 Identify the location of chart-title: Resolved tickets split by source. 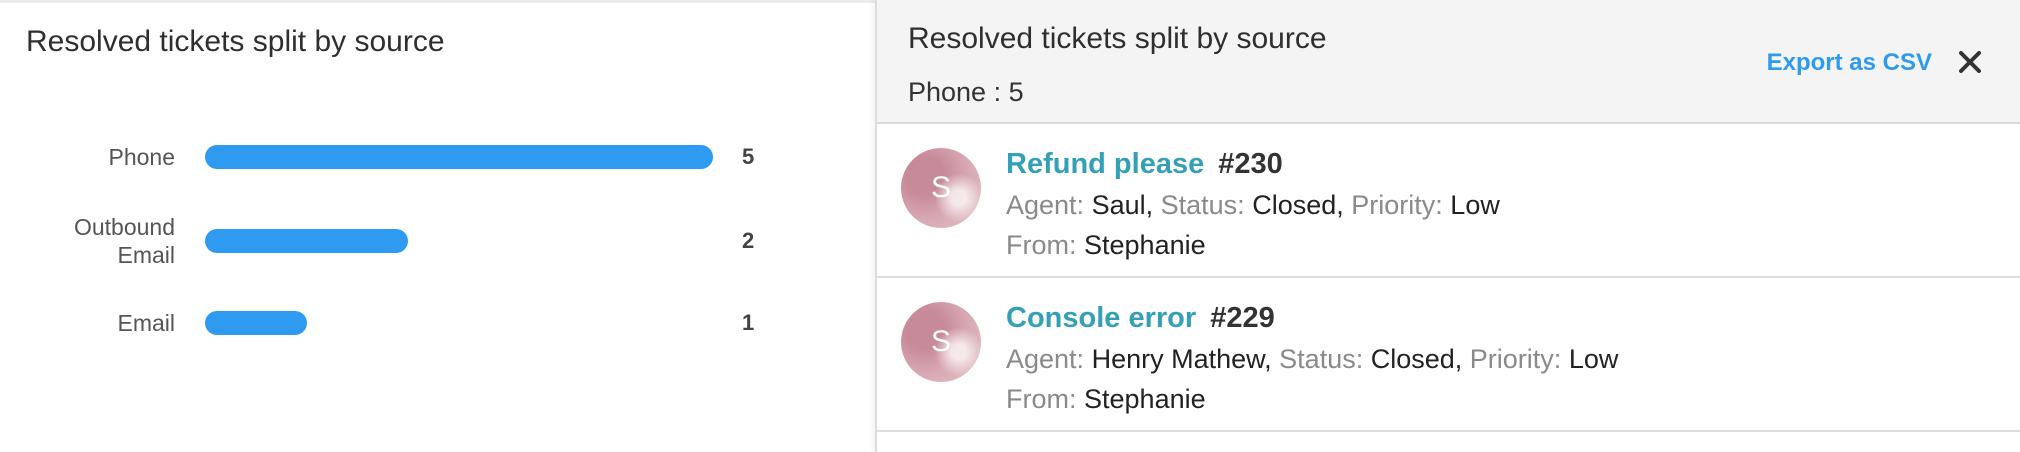
(235, 41).